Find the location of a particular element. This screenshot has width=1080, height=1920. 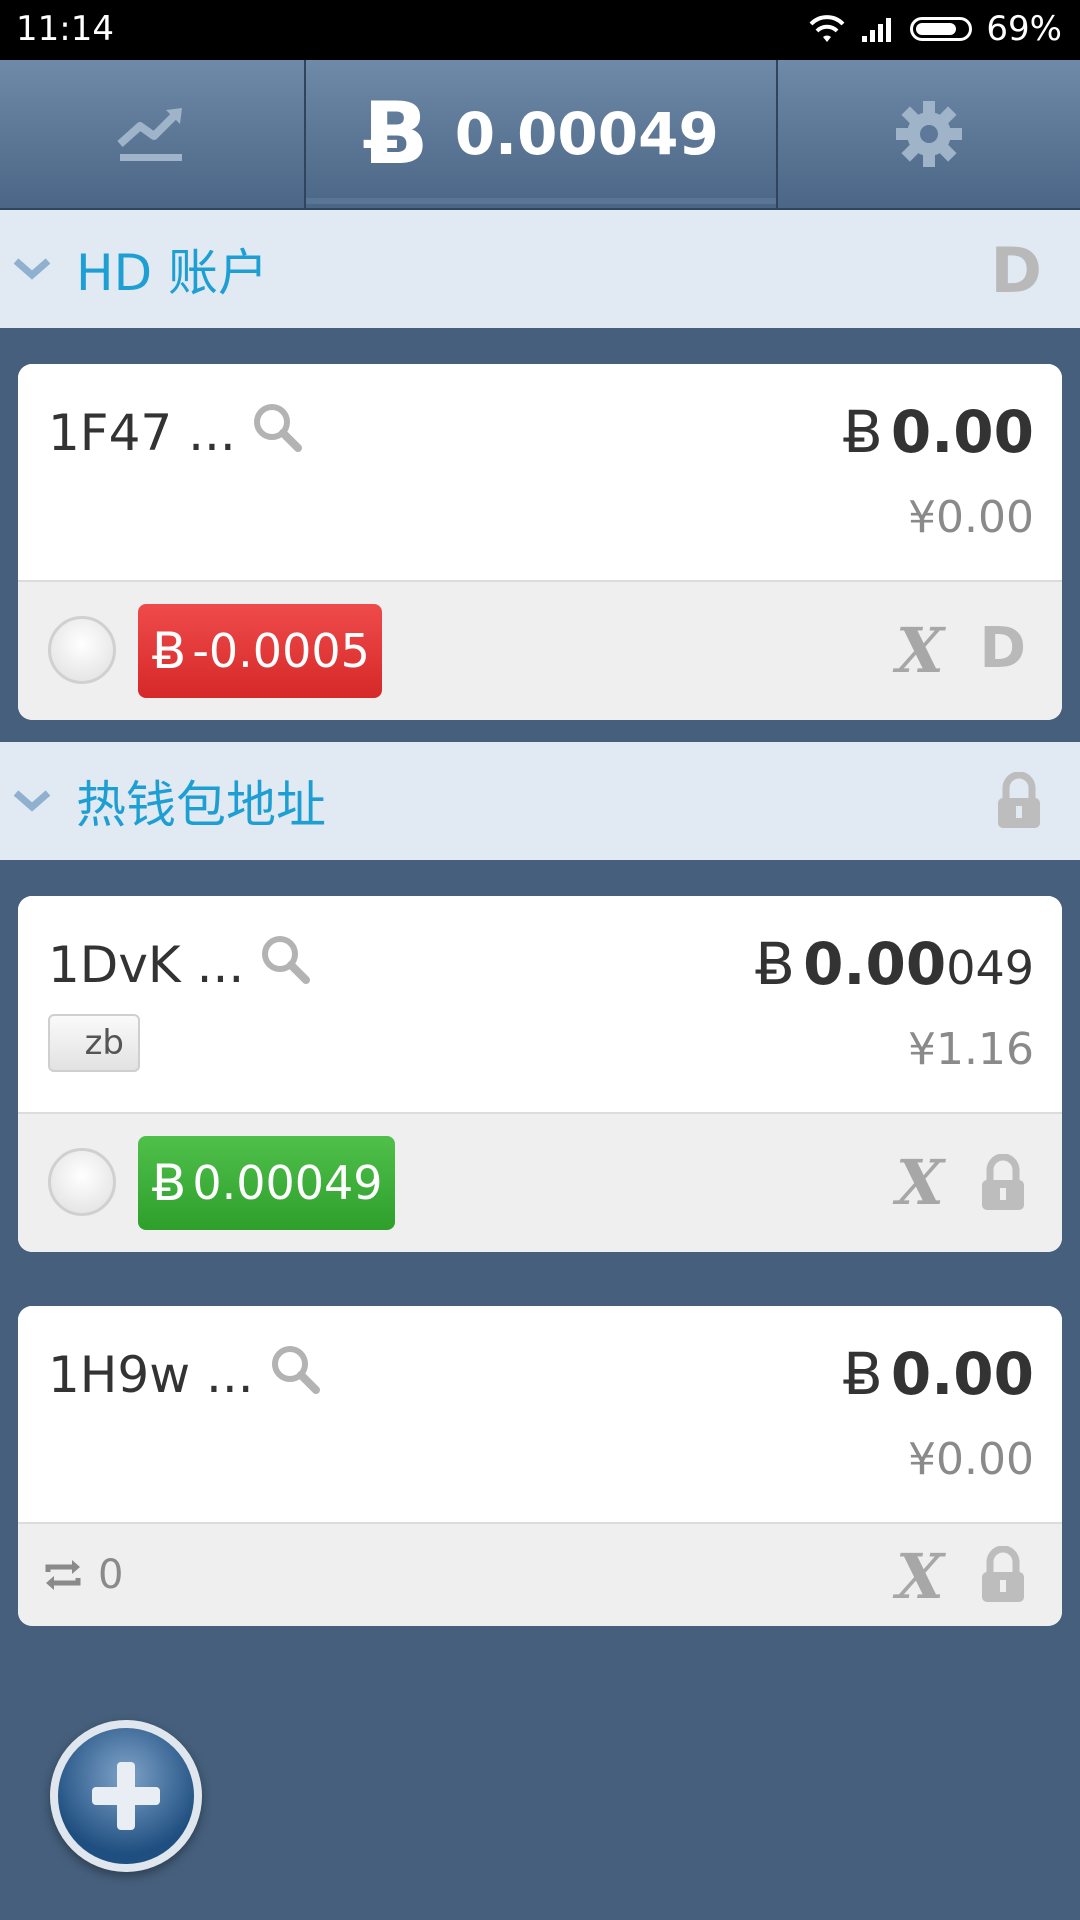

section-hot-wallet: 热钱包地址 is located at coordinates (540, 801).